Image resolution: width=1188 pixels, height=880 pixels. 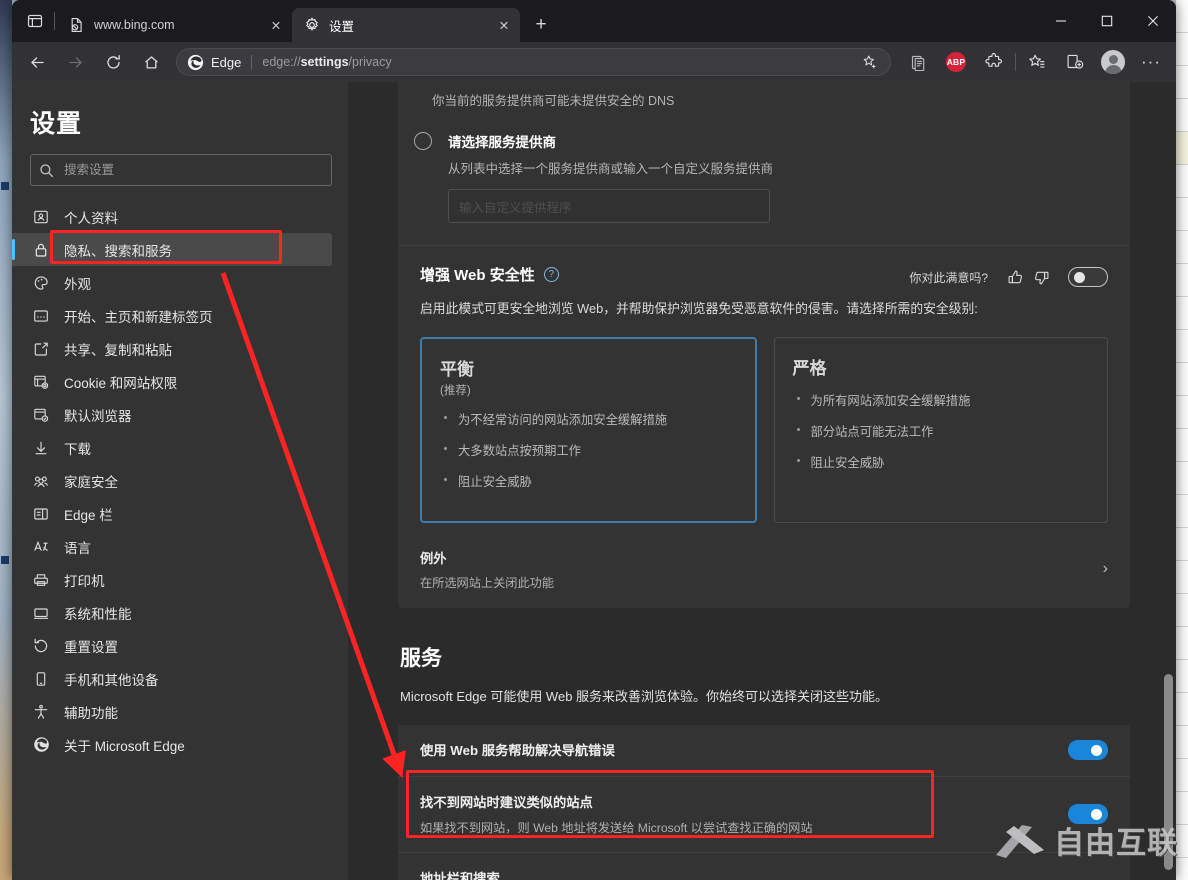 What do you see at coordinates (517, 751) in the screenshot?
I see `service-title: 使用 Web 服务帮助解决导航错误` at bounding box center [517, 751].